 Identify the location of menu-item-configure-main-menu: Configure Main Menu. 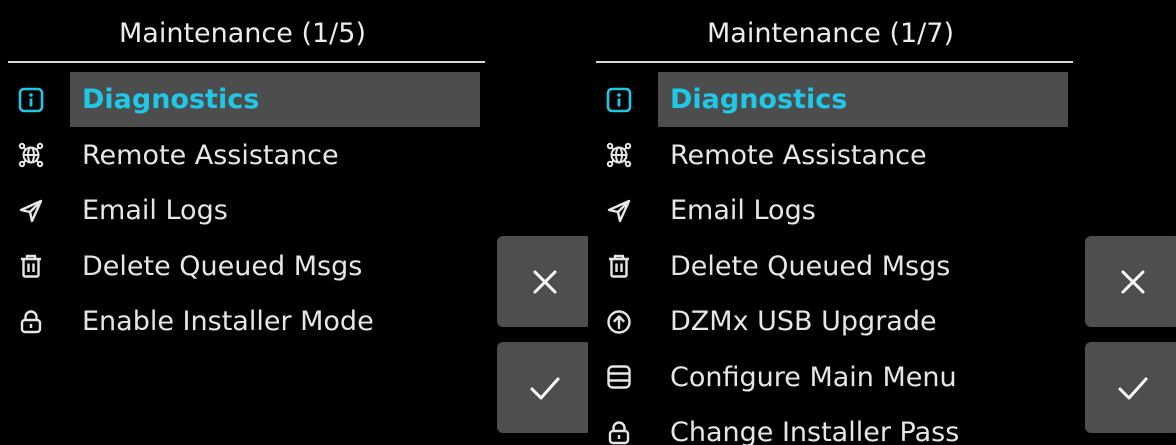
(828, 378).